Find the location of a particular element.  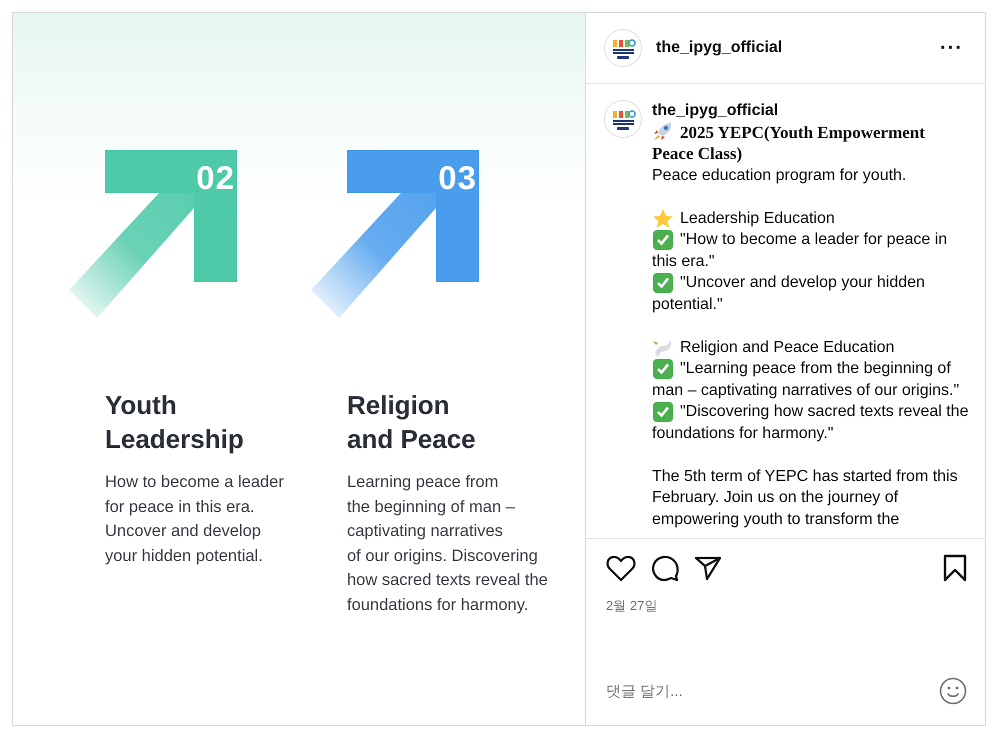

rocket-icon is located at coordinates (663, 131).